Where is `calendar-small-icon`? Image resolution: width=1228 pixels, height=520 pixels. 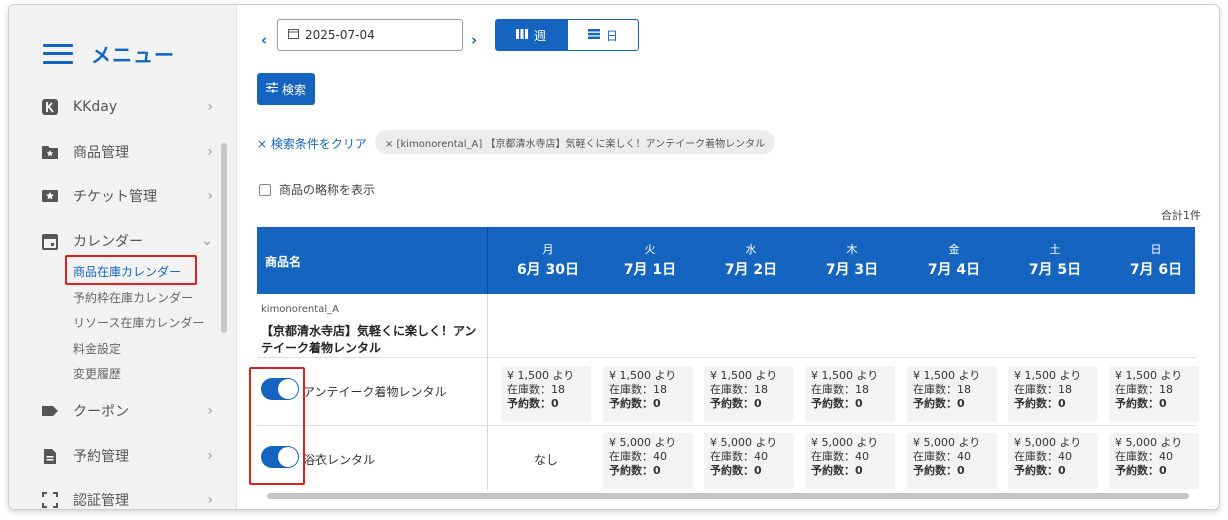
calendar-small-icon is located at coordinates (293, 35).